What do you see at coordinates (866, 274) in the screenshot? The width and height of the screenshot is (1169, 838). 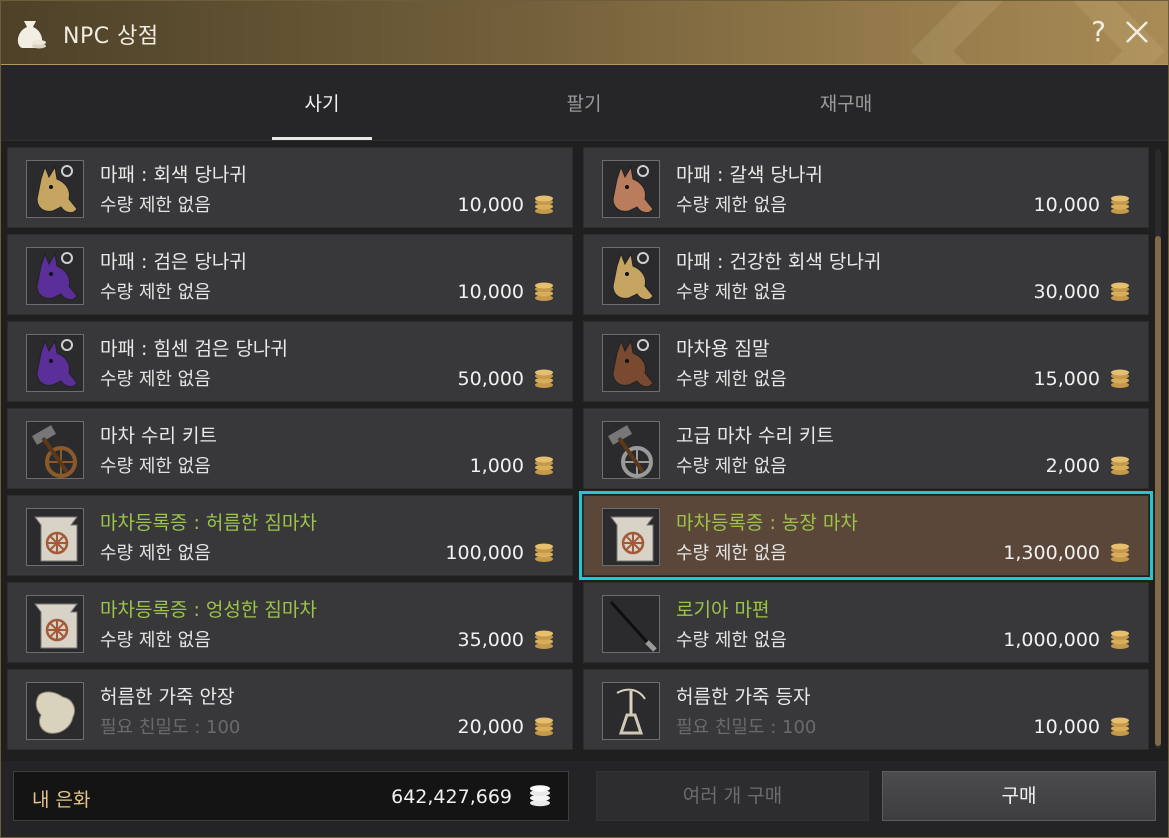 I see `shop-item: 마패 : 건강한 회색 당나귀수량 제한 없음 30,000` at bounding box center [866, 274].